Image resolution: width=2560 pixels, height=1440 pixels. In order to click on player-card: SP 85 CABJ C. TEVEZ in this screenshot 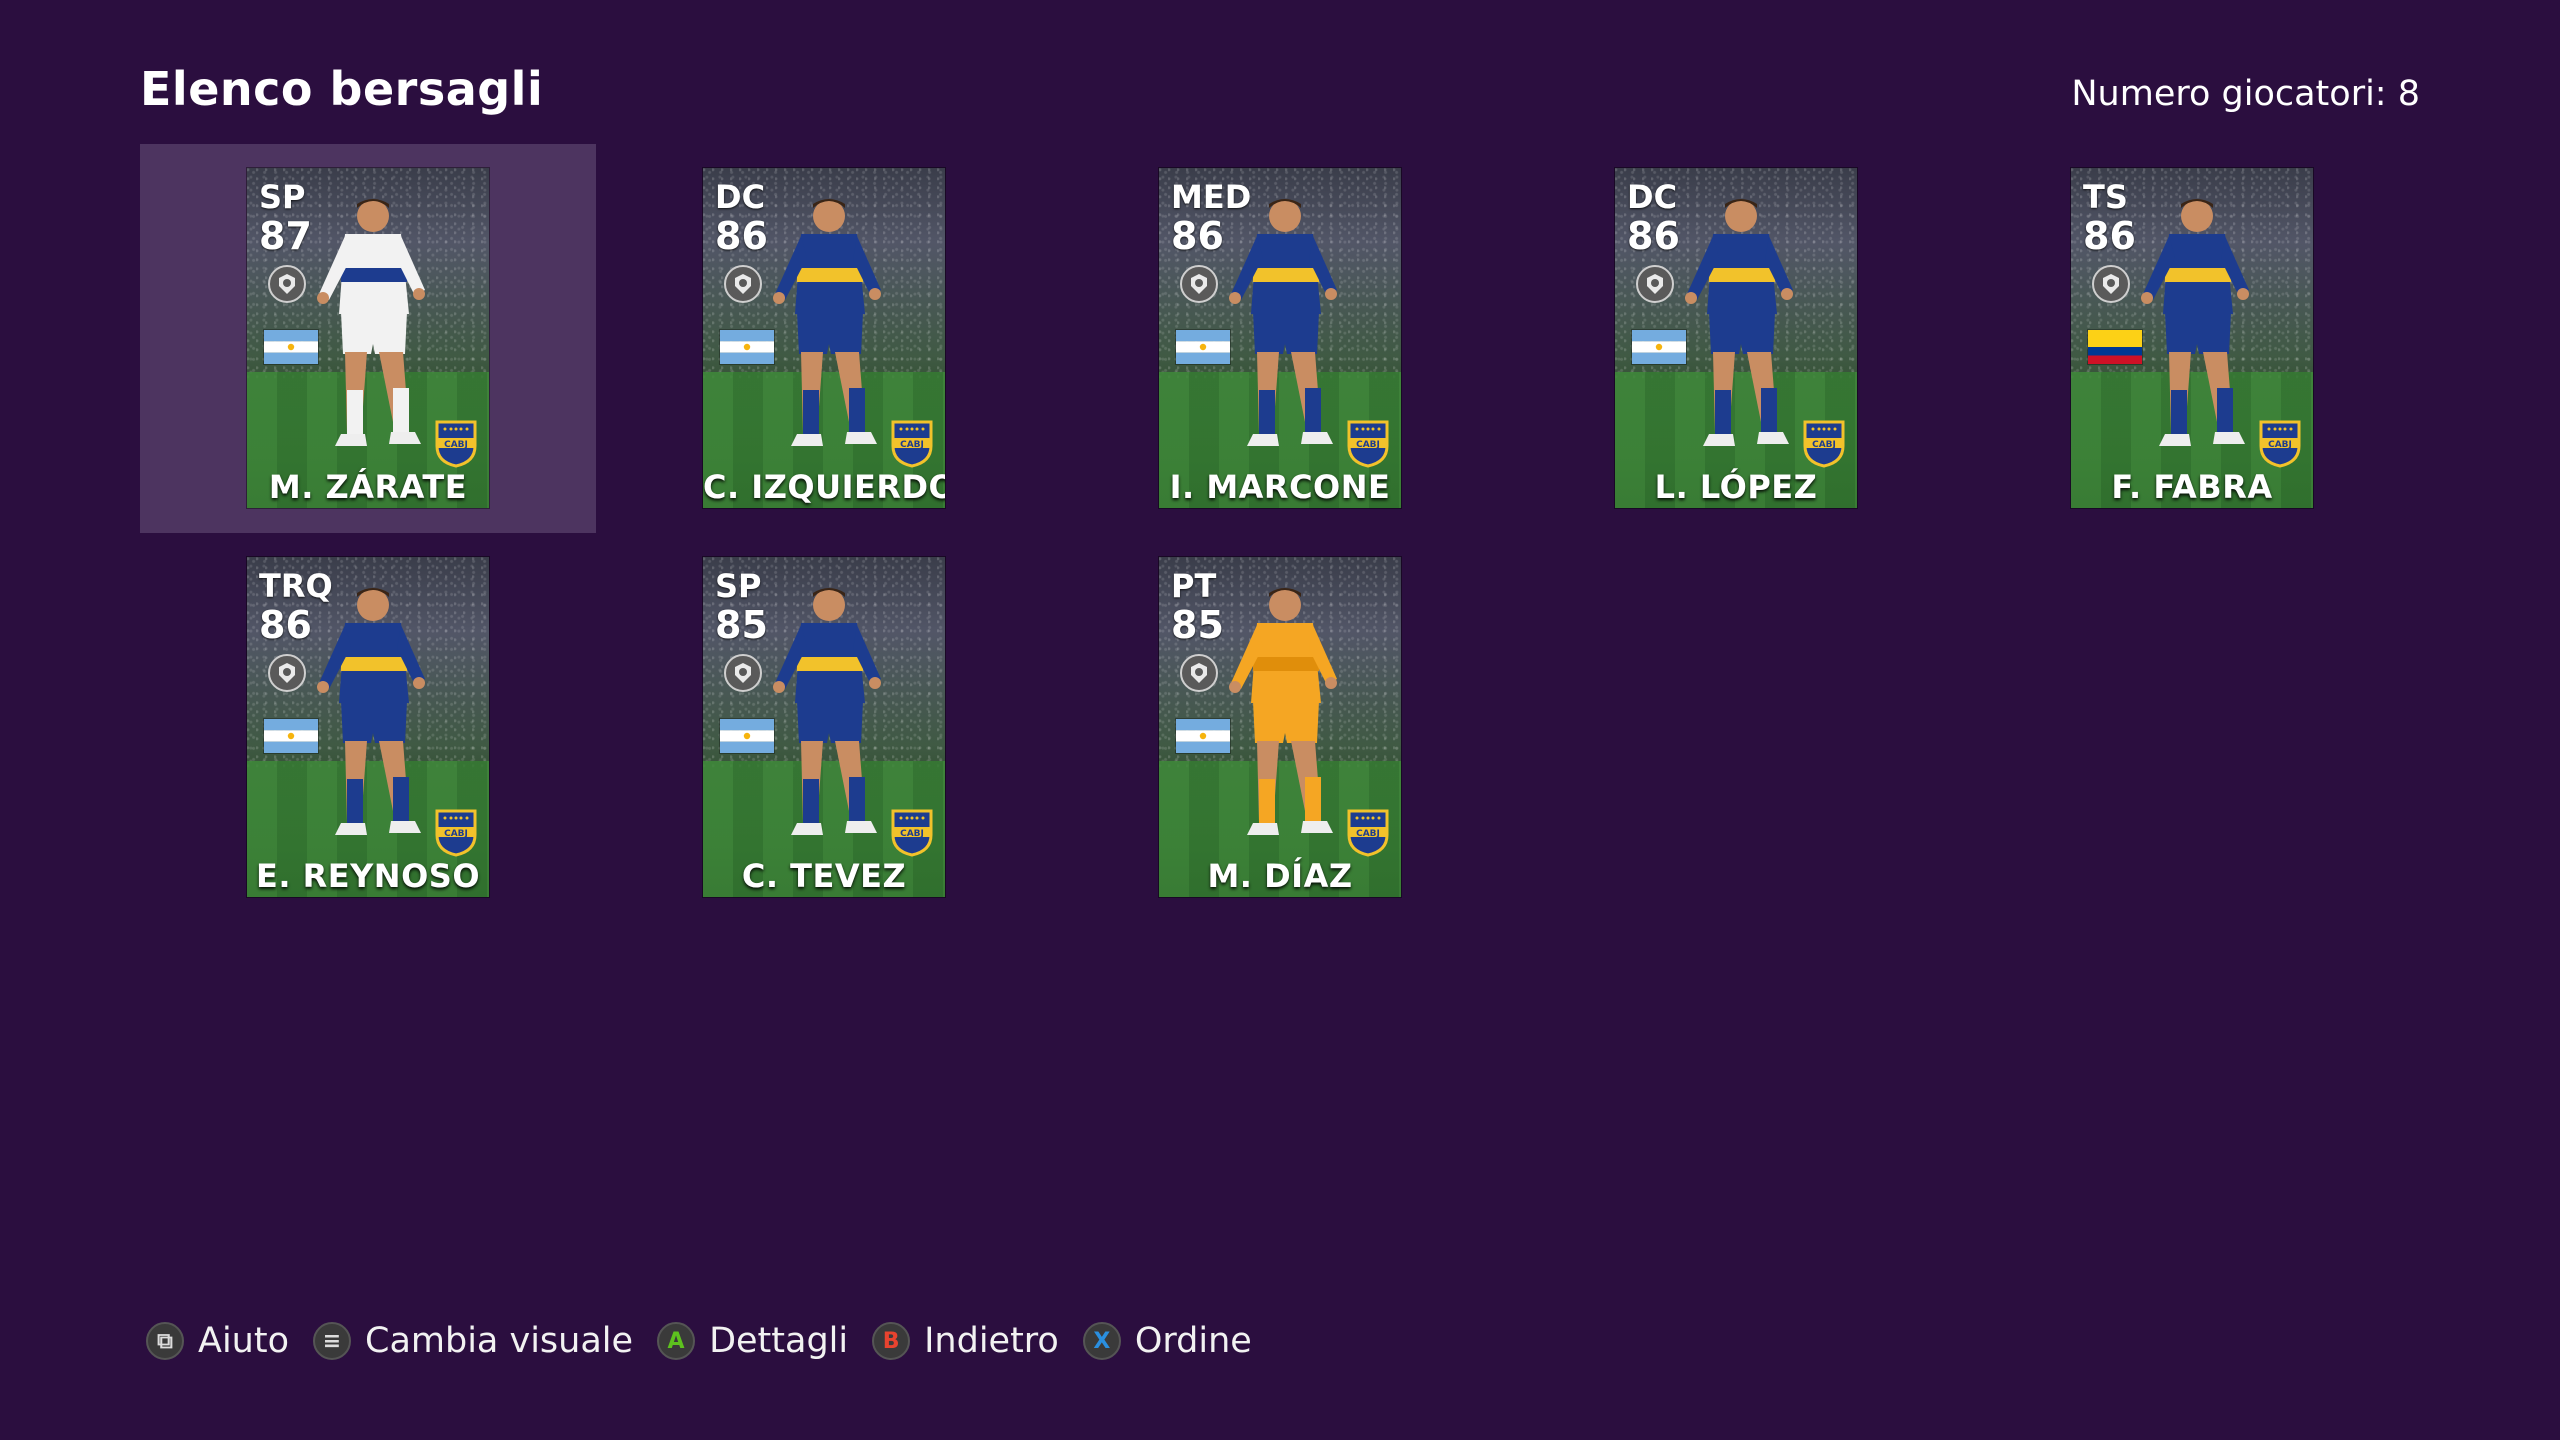, I will do `click(824, 727)`.